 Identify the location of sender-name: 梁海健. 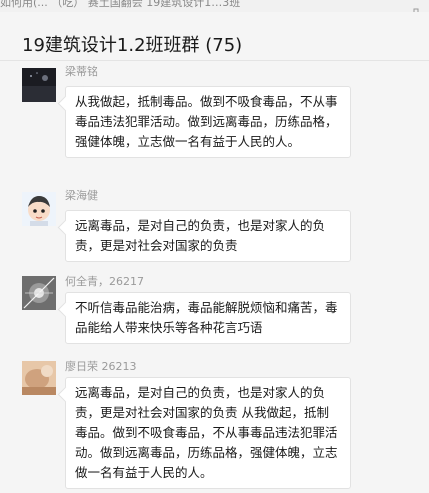
(81, 195).